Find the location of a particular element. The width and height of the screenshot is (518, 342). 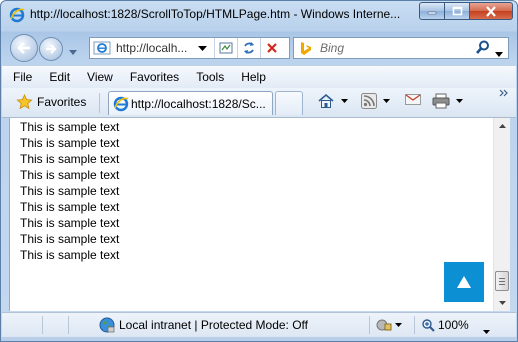

back-button is located at coordinates (24, 48).